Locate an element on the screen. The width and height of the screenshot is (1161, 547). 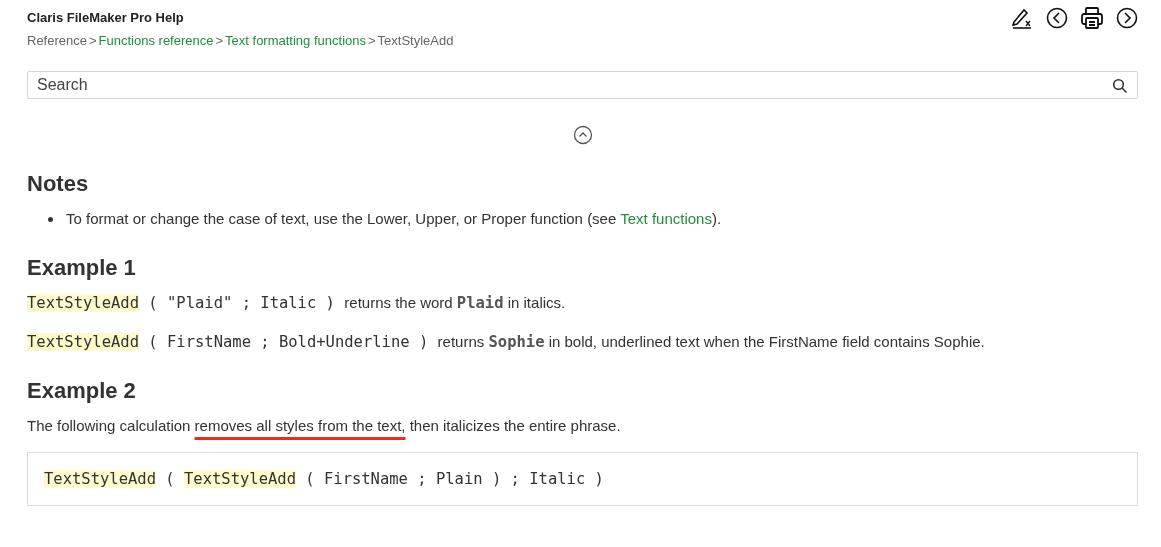
breadcrumb-item: TextStyleAdd is located at coordinates (415, 40).